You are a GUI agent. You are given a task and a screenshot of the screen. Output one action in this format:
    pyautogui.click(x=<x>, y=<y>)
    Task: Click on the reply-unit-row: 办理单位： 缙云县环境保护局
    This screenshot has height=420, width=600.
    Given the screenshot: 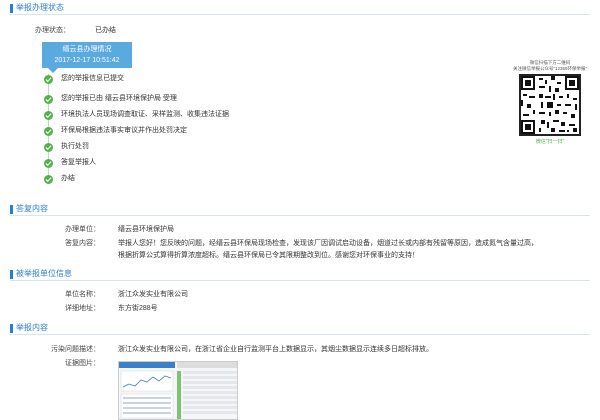 What is the action you would take?
    pyautogui.click(x=160, y=230)
    